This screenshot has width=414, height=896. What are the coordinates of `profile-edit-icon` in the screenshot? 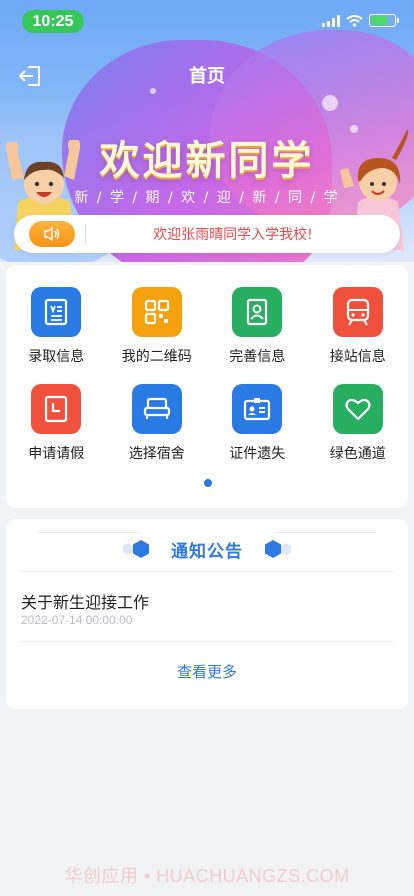 It's located at (257, 312).